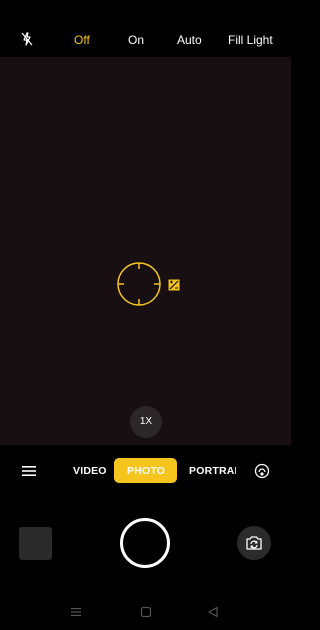 The width and height of the screenshot is (320, 630). What do you see at coordinates (145, 543) in the screenshot?
I see `shutter-button` at bounding box center [145, 543].